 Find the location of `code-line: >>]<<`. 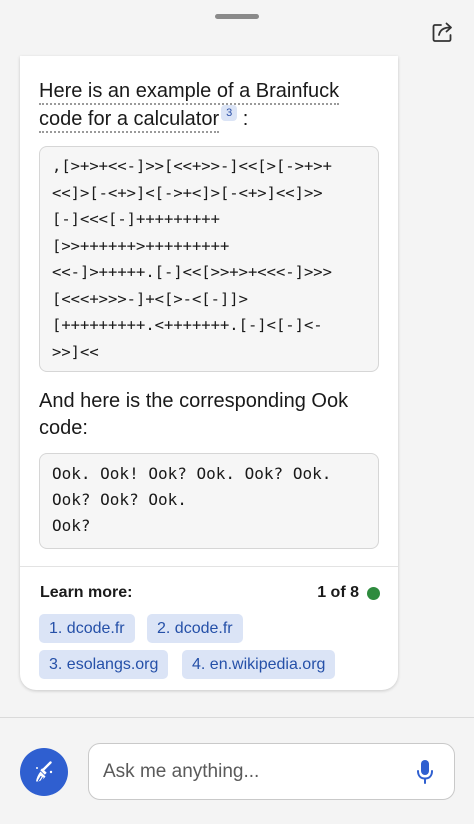

code-line: >>]<< is located at coordinates (75, 351).